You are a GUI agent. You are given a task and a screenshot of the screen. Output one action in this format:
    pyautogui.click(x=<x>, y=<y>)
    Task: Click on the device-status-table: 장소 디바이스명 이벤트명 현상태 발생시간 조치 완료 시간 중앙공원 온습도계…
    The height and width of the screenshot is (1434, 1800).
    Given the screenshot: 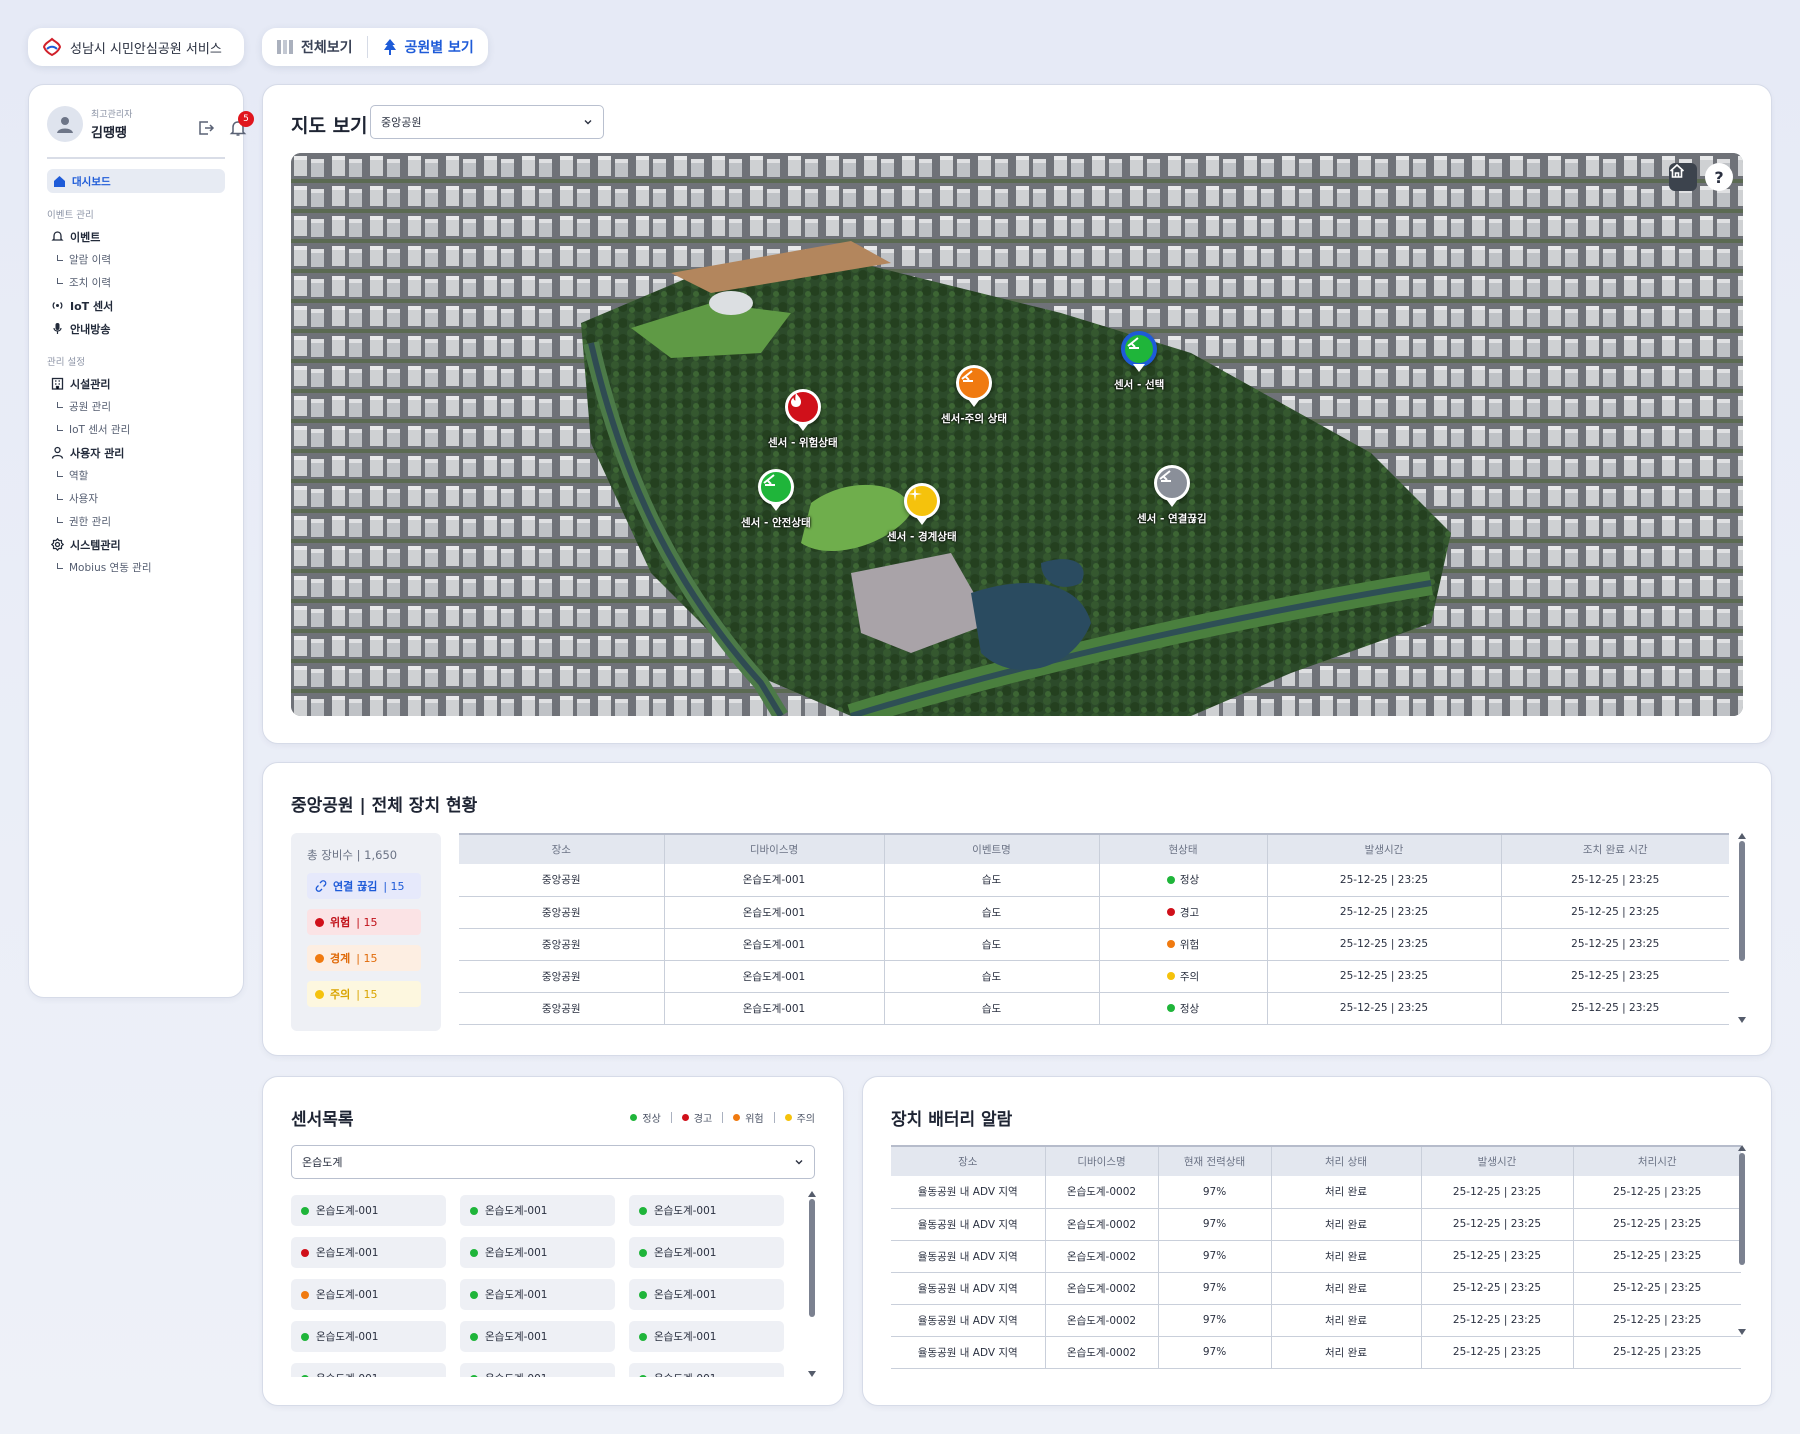 What is the action you would take?
    pyautogui.click(x=1094, y=929)
    